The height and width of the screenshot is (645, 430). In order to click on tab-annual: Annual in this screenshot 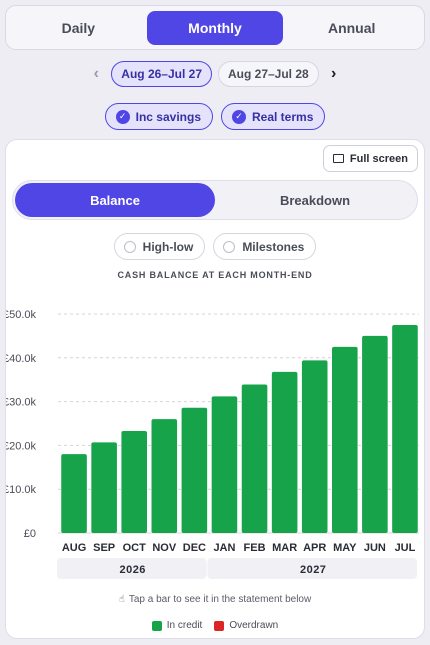, I will do `click(351, 28)`.